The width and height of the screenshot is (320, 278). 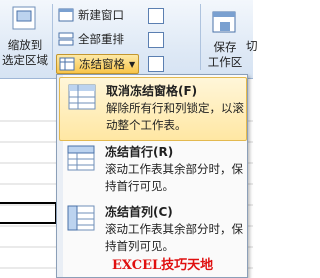 What do you see at coordinates (139, 152) in the screenshot?
I see `menu-item-title: 冻结首行(R)` at bounding box center [139, 152].